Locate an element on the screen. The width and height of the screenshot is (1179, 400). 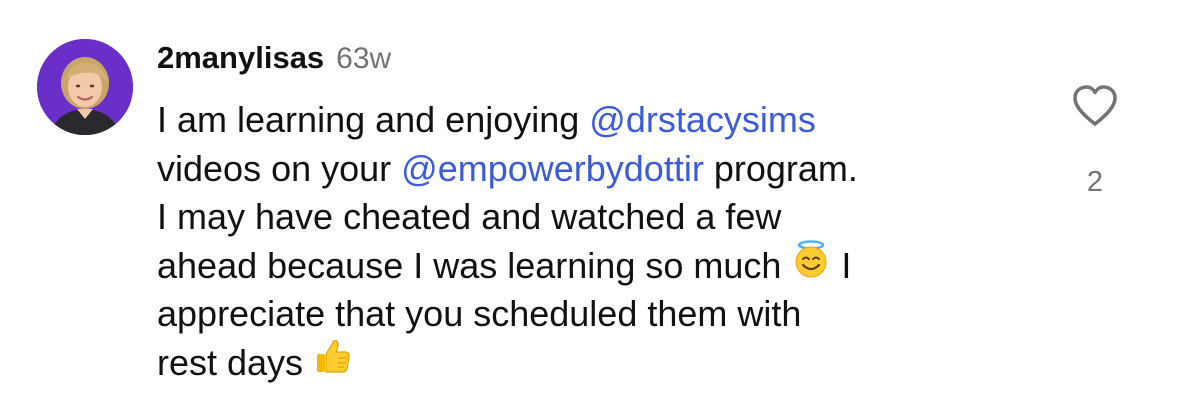
thumbs-up-emoji is located at coordinates (333, 362).